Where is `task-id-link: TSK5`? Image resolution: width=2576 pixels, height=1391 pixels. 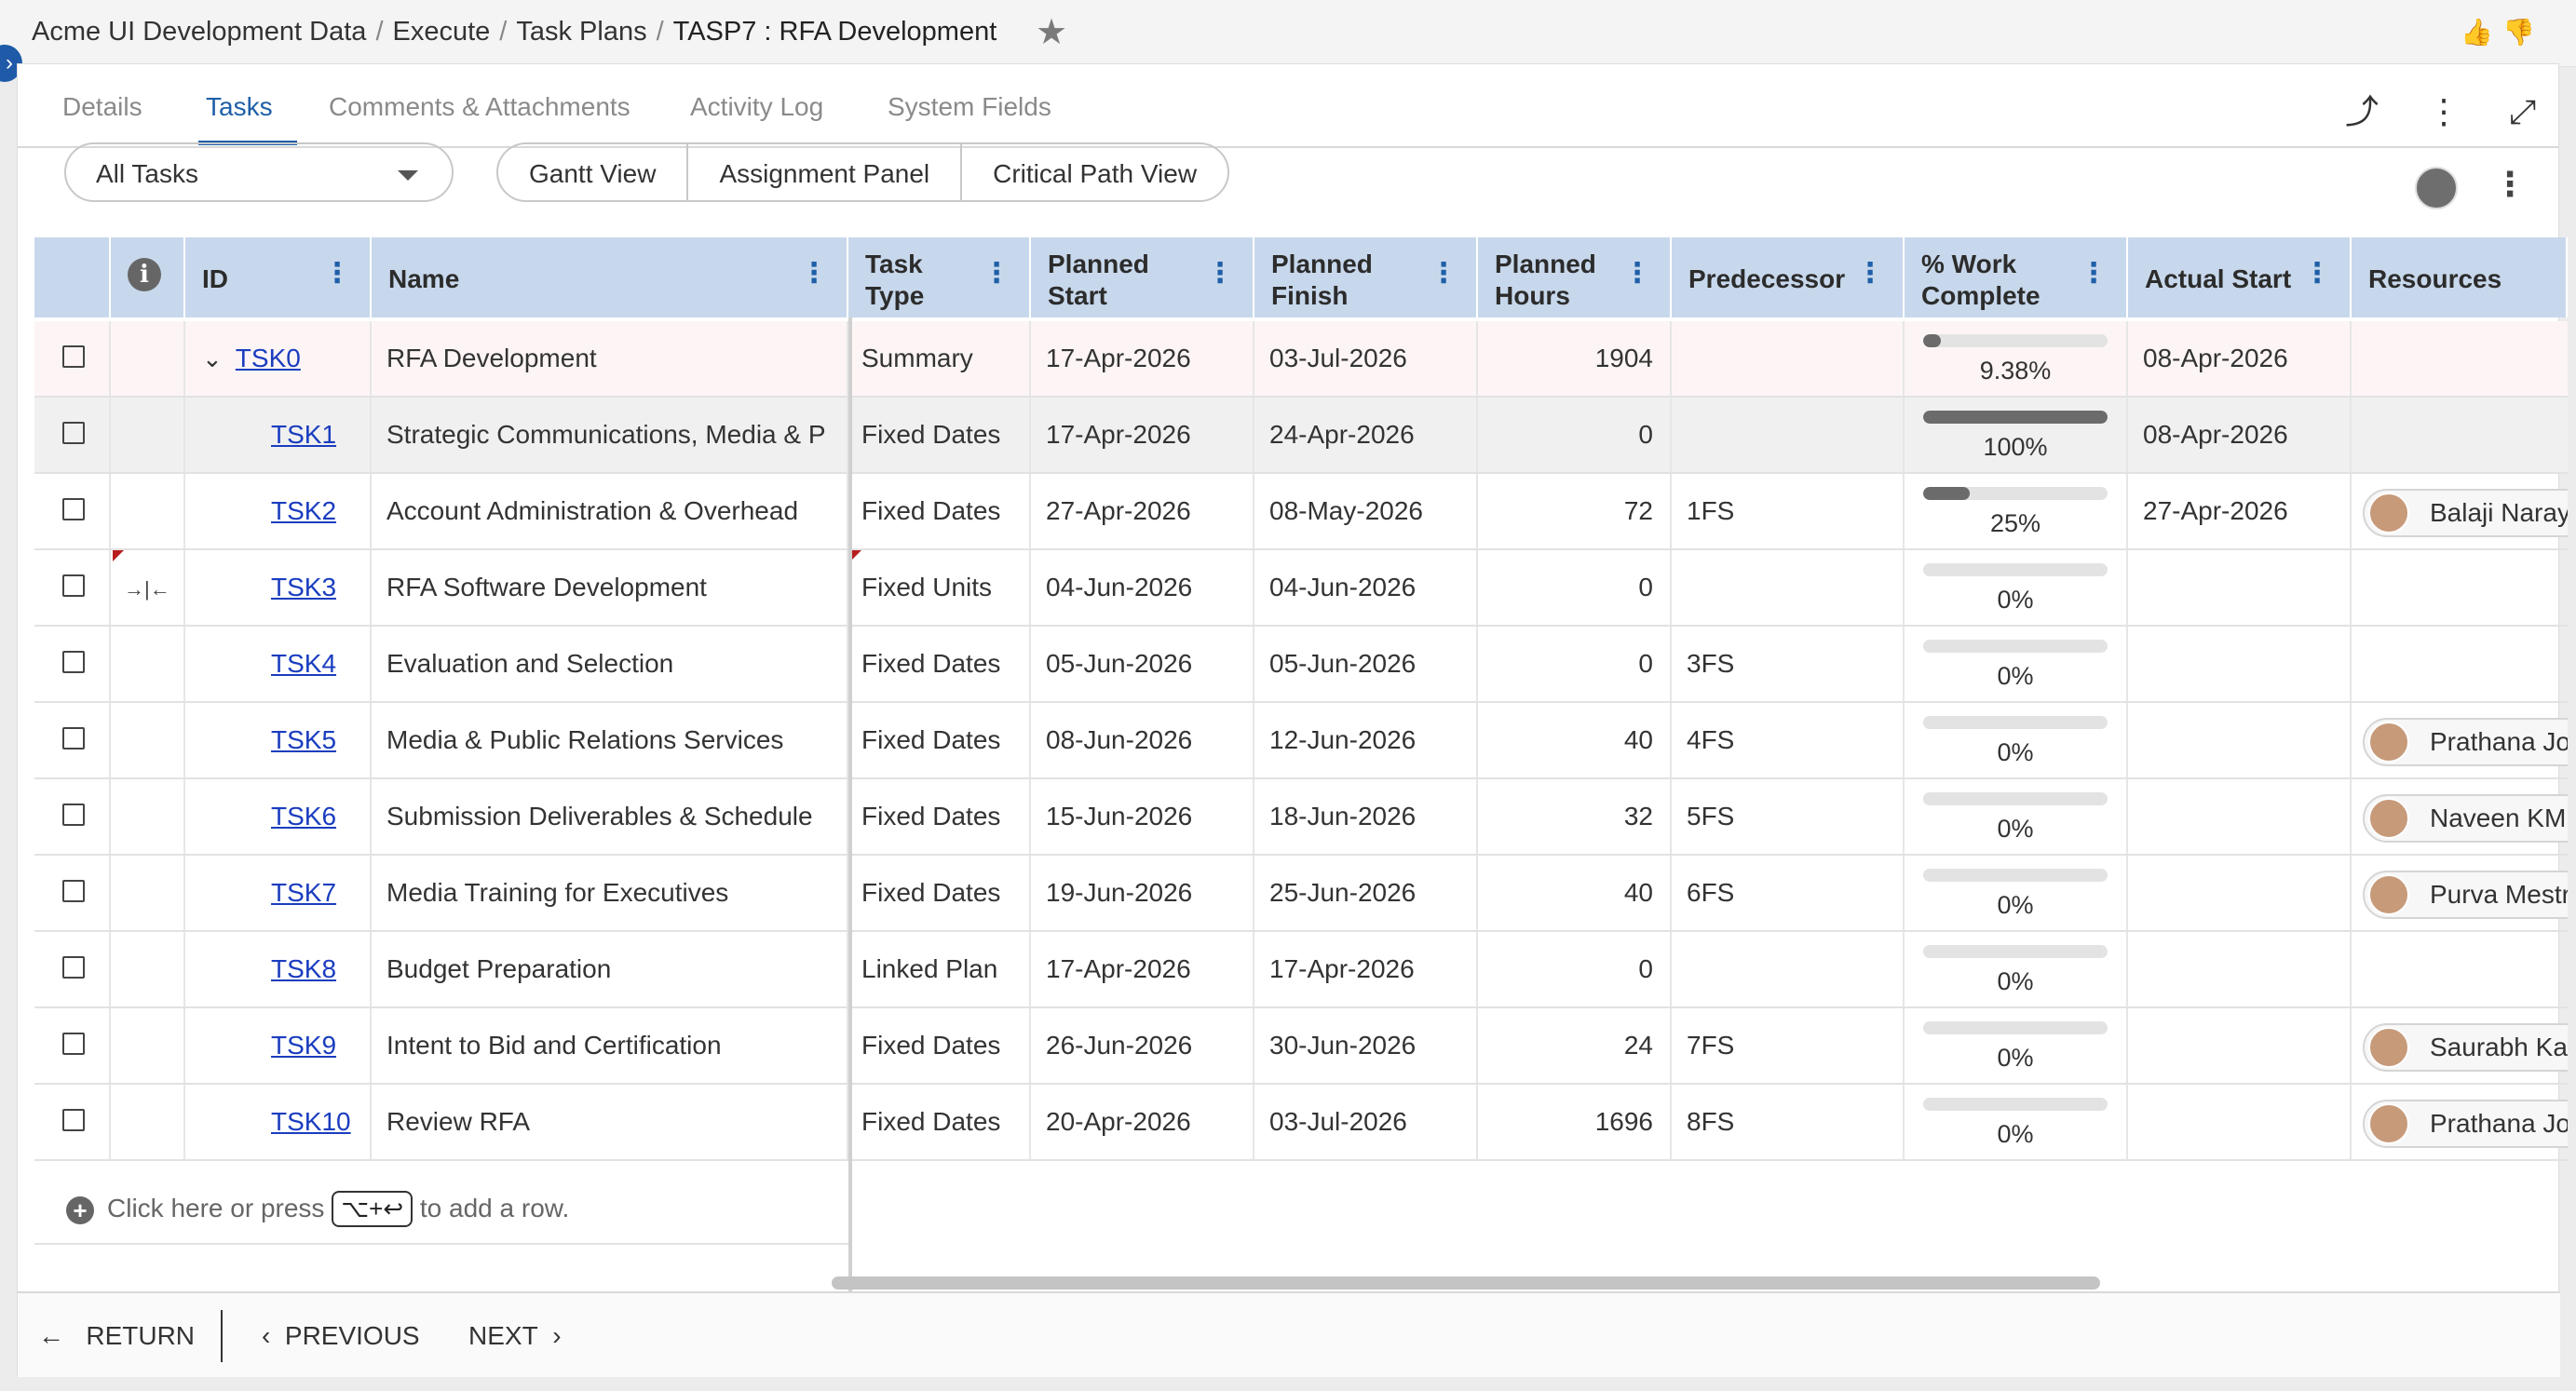 task-id-link: TSK5 is located at coordinates (303, 740).